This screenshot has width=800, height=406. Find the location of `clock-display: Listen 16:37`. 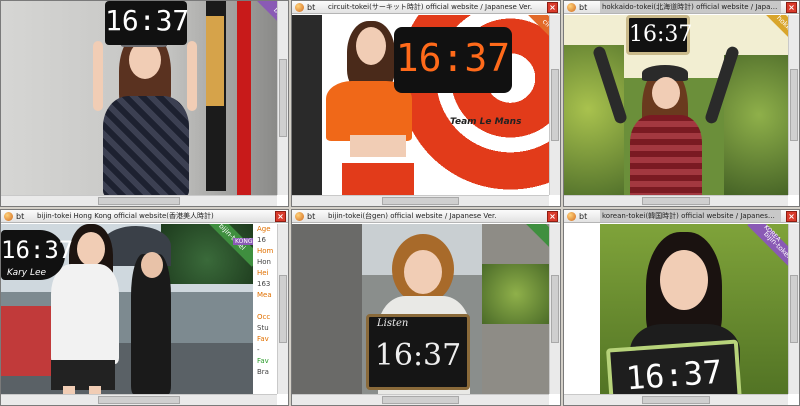

clock-display: Listen 16:37 is located at coordinates (418, 352).